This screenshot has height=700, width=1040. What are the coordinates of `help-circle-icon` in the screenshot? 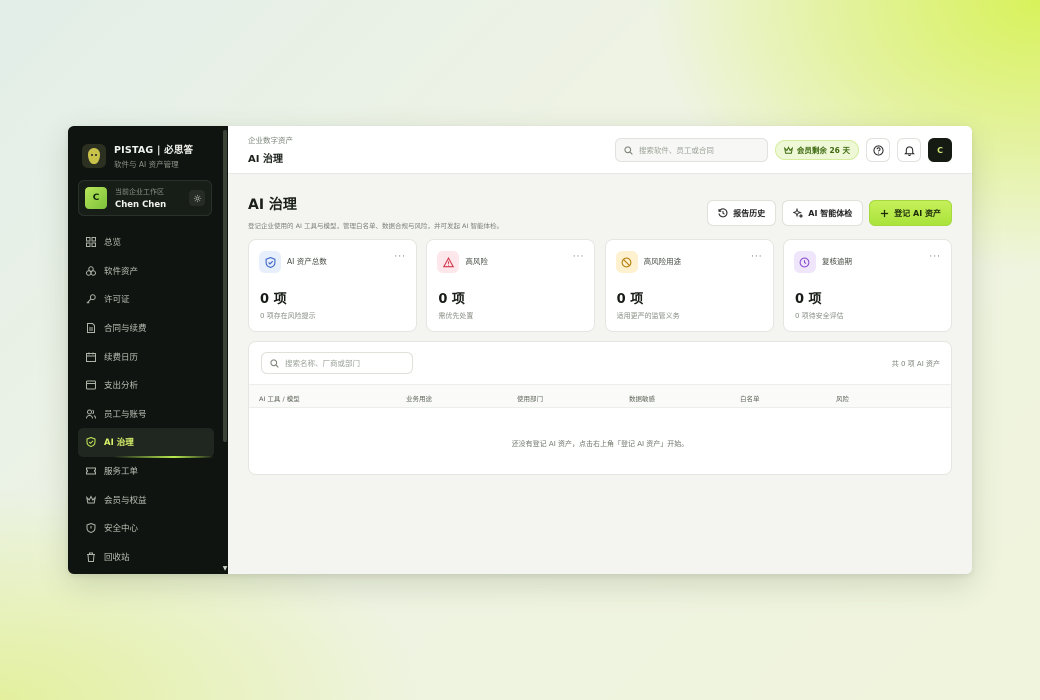 It's located at (878, 150).